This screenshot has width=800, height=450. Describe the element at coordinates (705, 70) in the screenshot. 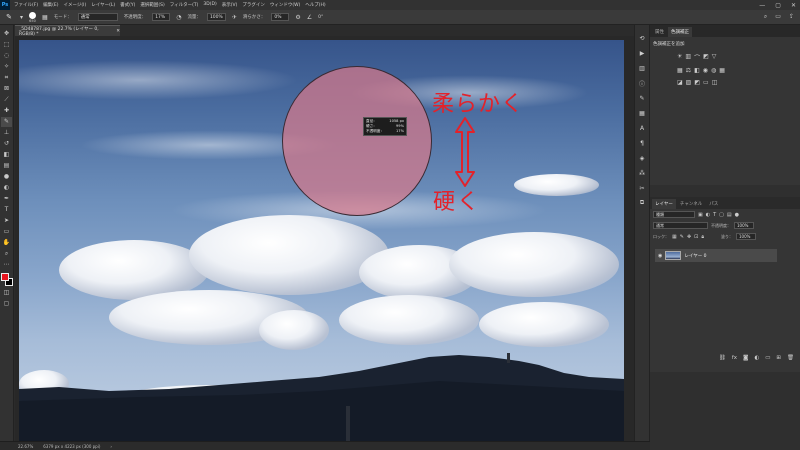

I see `photo-filter-icon: ◉` at that location.